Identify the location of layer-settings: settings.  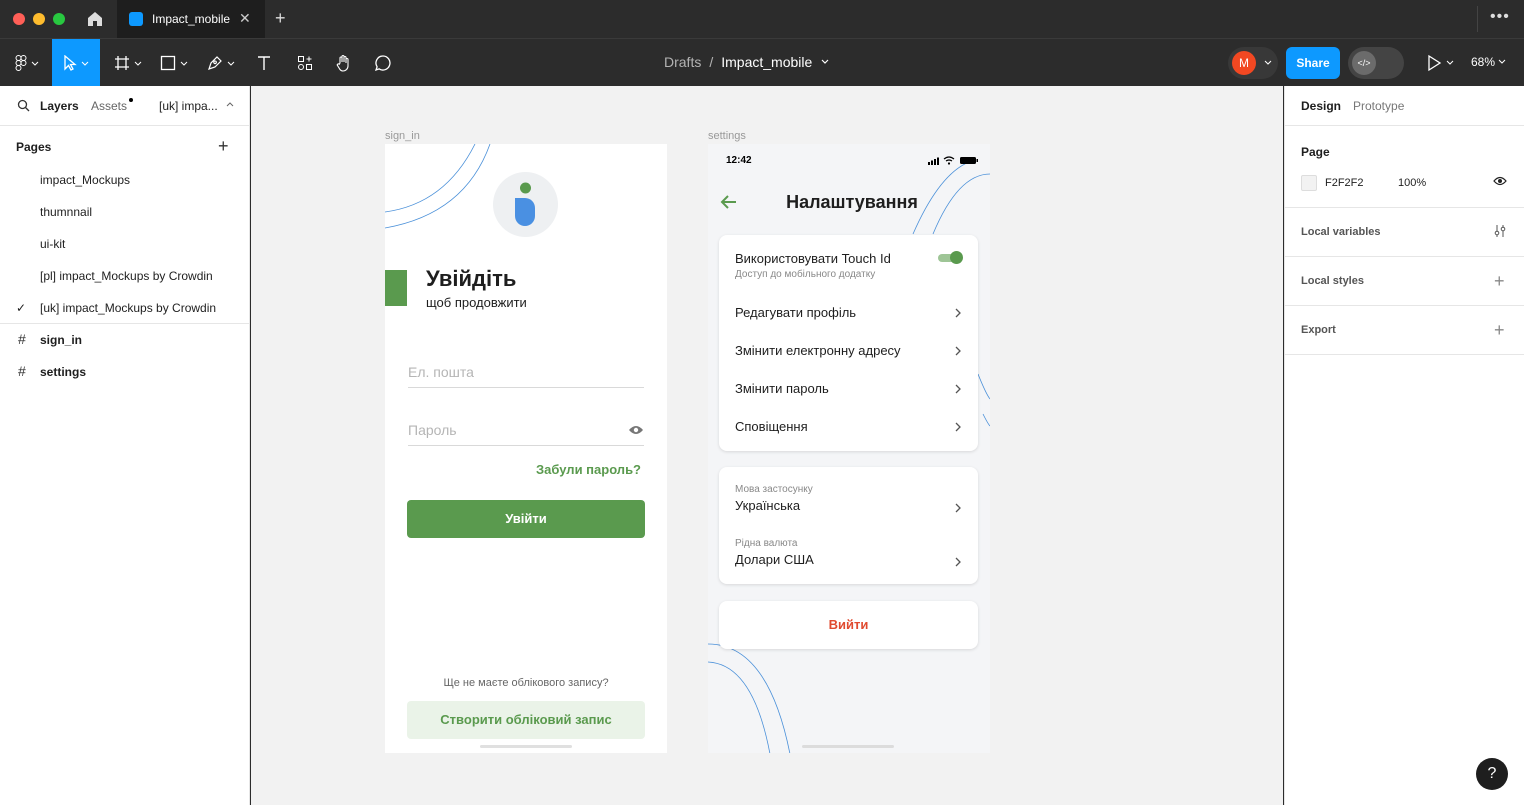
(63, 372).